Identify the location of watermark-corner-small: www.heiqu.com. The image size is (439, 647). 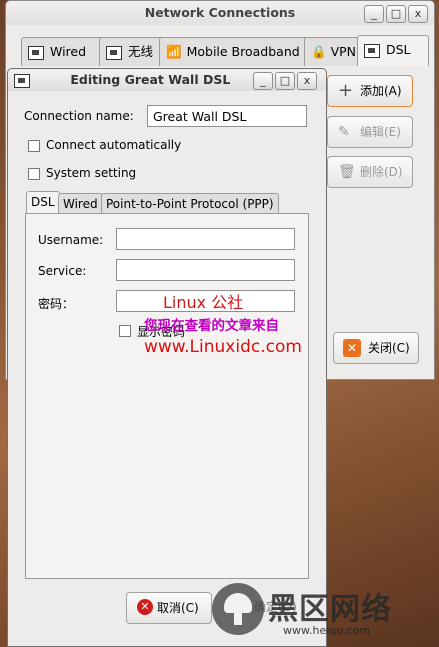
(327, 630).